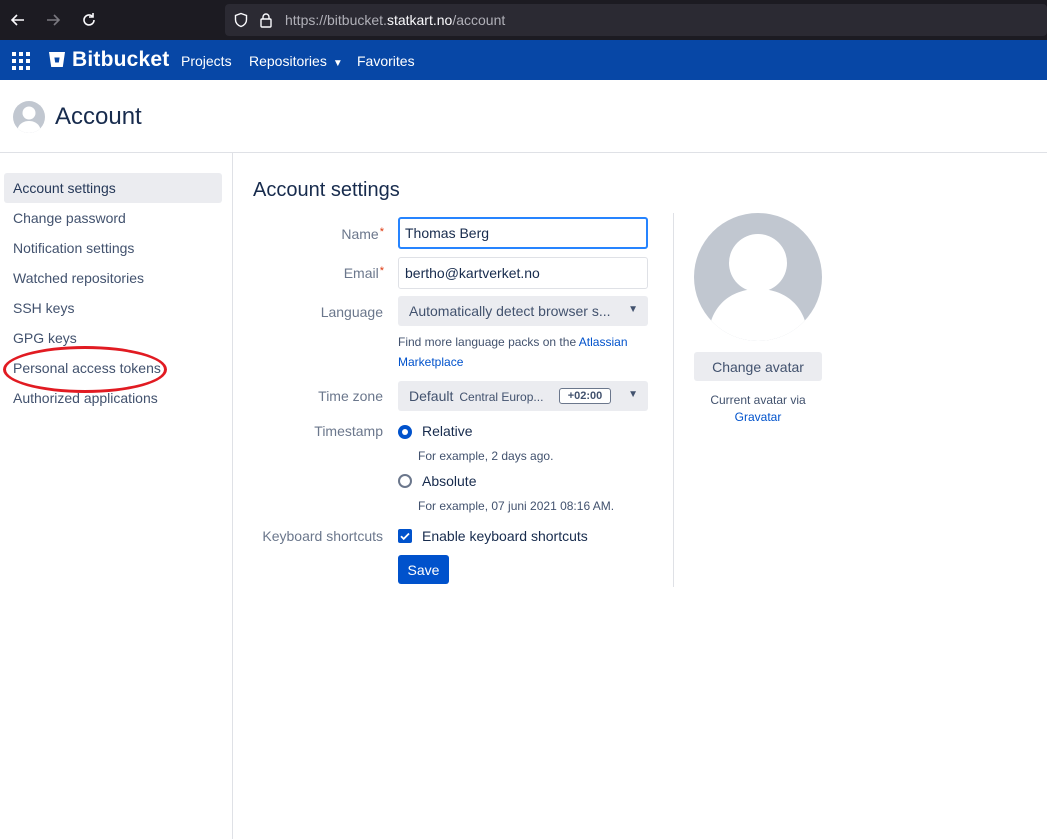  What do you see at coordinates (423, 569) in the screenshot?
I see `save-button: Save` at bounding box center [423, 569].